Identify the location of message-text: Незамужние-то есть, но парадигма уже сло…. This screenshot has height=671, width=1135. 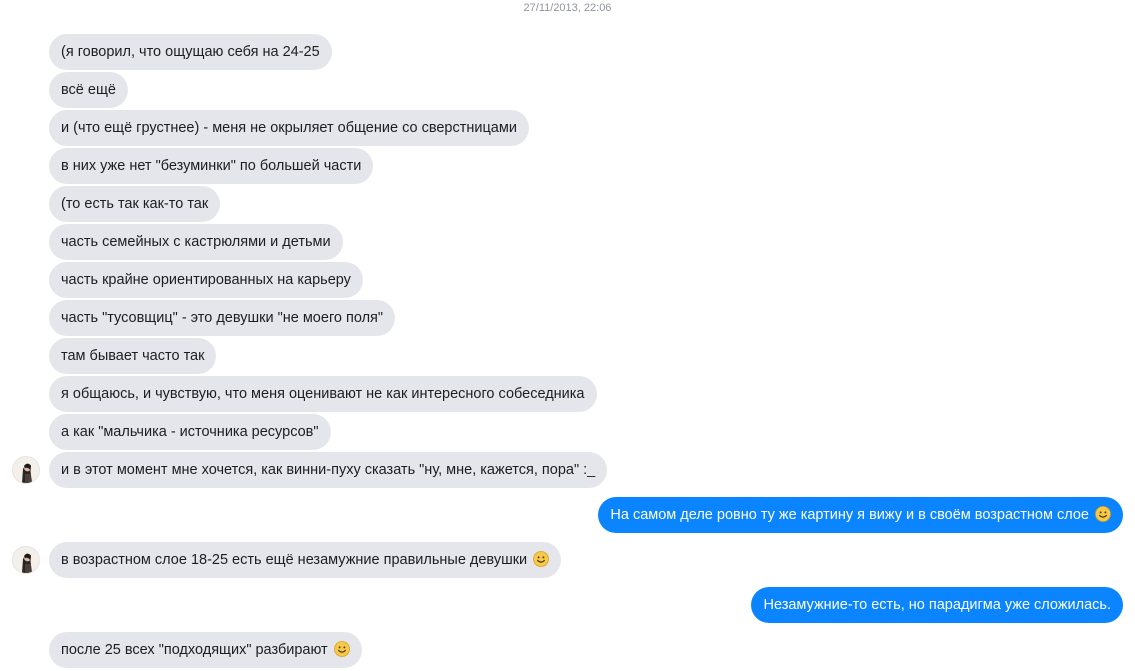
(937, 605).